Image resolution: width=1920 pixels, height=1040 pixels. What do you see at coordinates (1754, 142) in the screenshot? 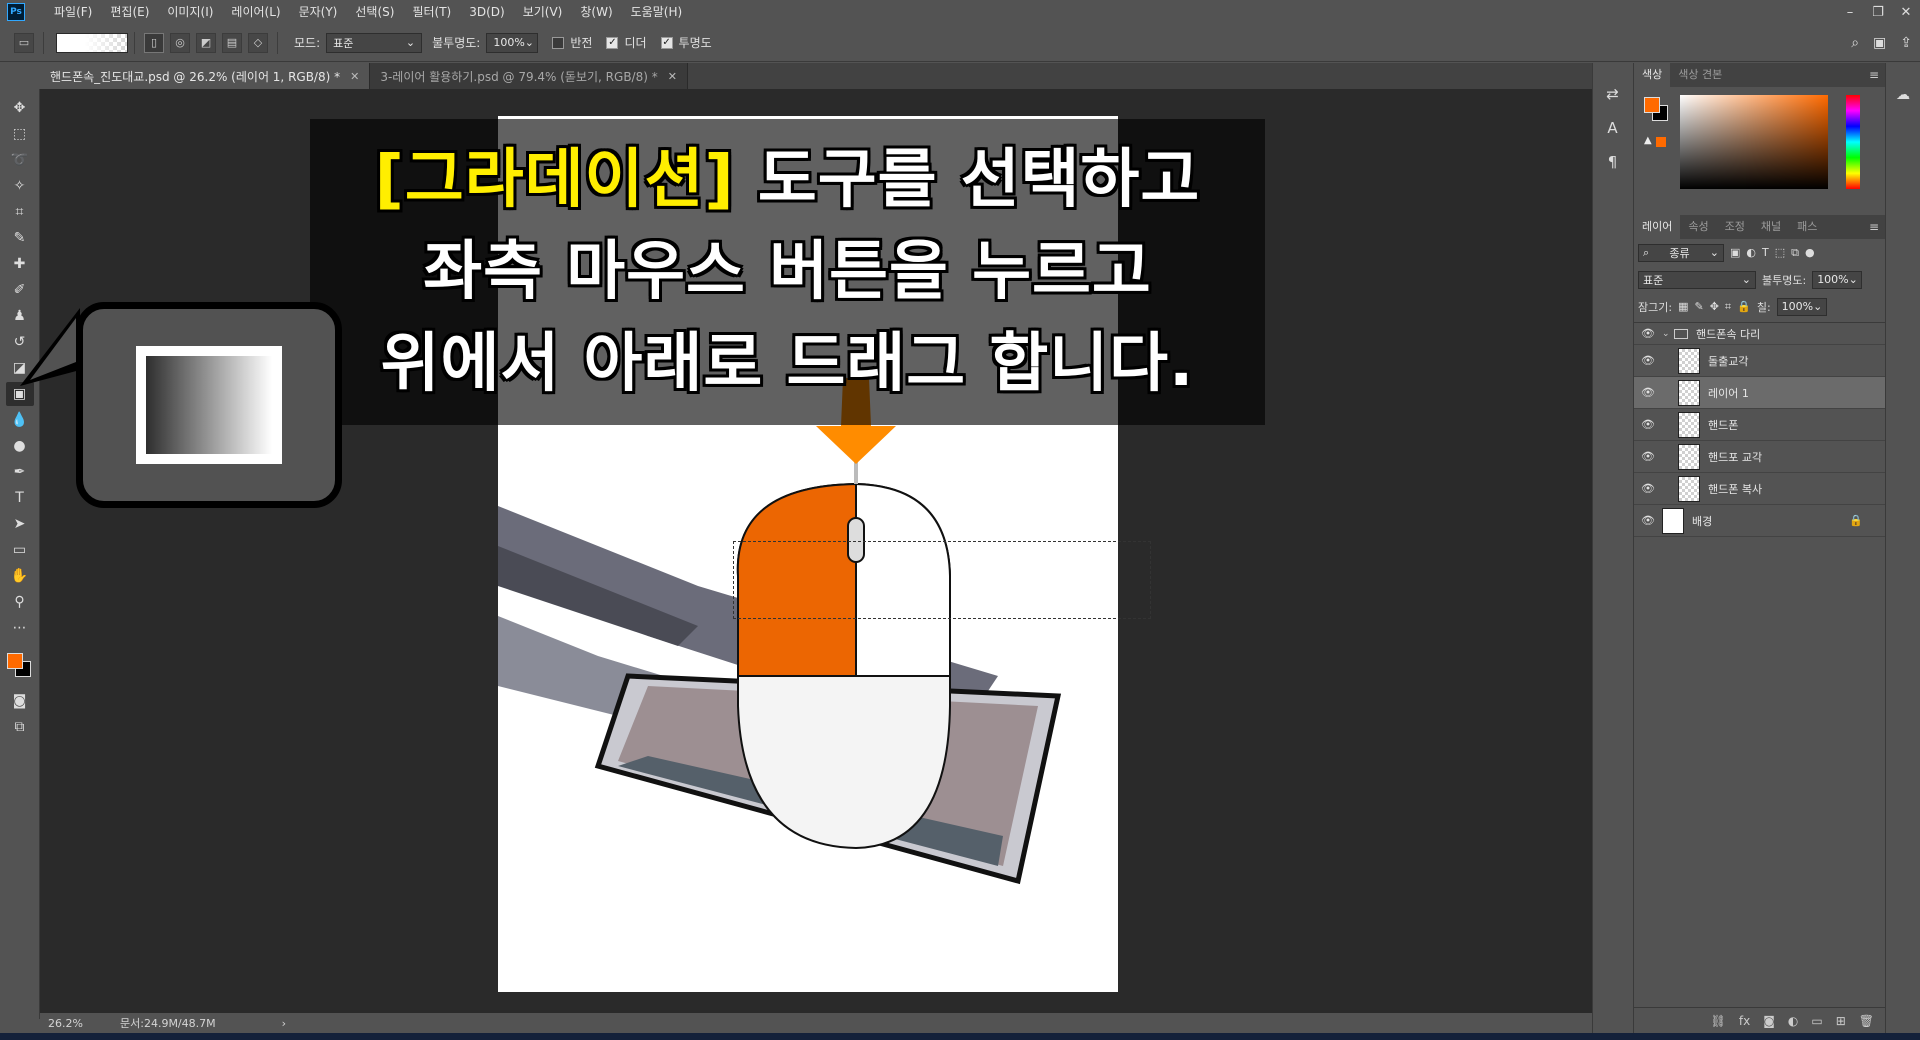
I see `color-field` at bounding box center [1754, 142].